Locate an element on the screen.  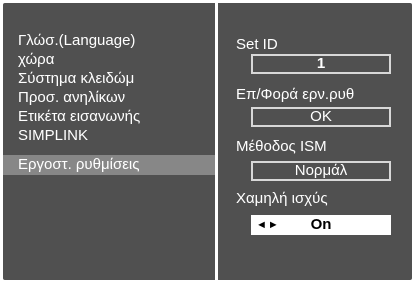
menu-item-simplink: SIMPLINK is located at coordinates (109, 136).